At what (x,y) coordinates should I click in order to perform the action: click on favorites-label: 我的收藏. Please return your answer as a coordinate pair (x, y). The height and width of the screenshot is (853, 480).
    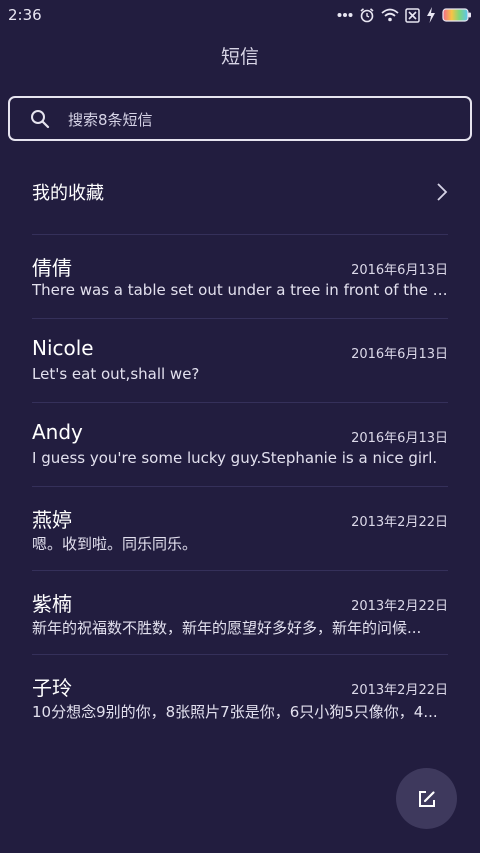
    Looking at the image, I should click on (68, 193).